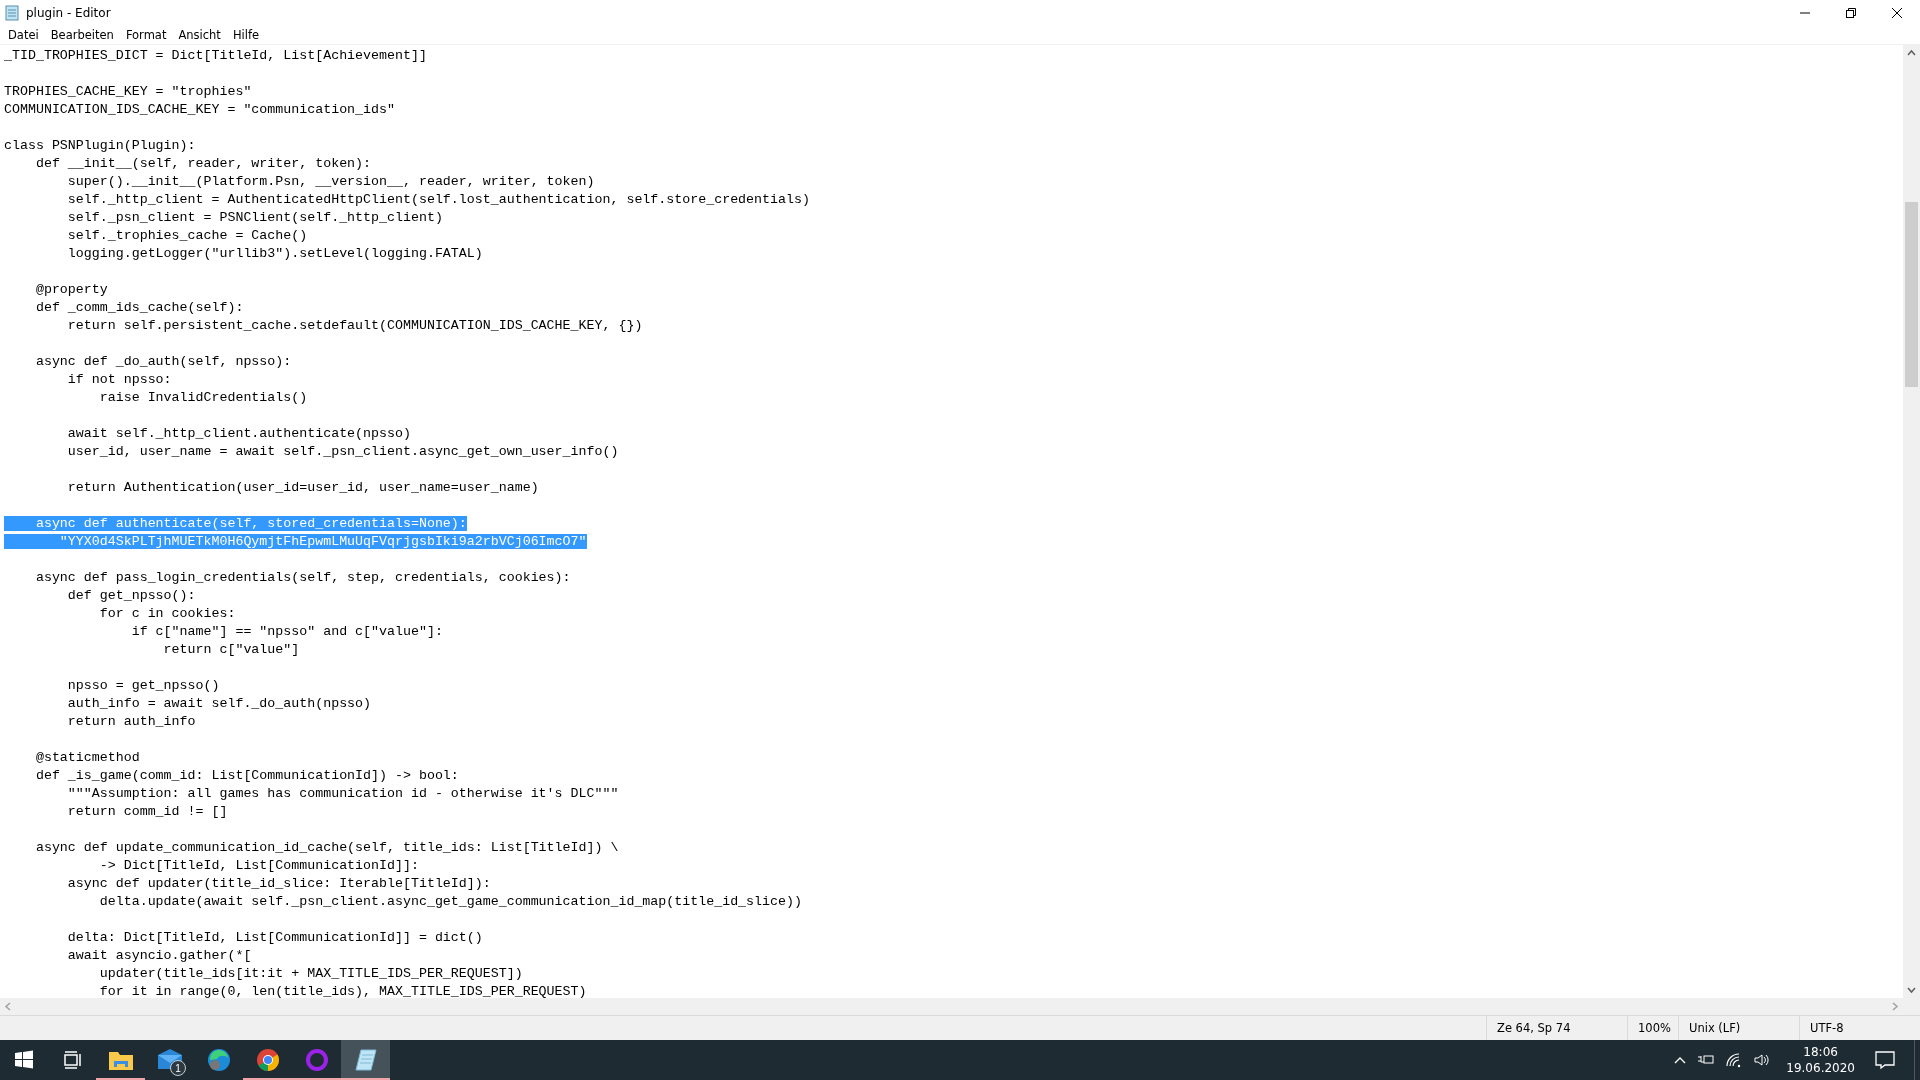 This screenshot has width=1920, height=1080. I want to click on code-line: return self.persistent_cache.setdefault(COMMUNICATION_IDS_CACHE_KEY, {}), so click(354, 325).